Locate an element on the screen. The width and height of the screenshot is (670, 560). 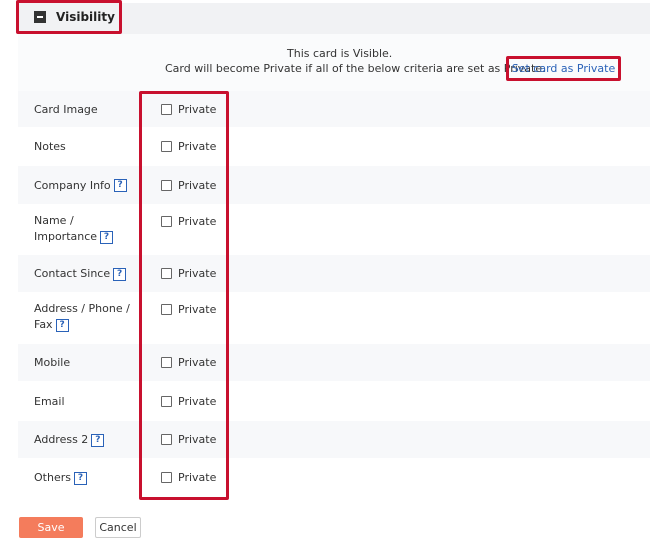
cancel-button: Cancel is located at coordinates (118, 527).